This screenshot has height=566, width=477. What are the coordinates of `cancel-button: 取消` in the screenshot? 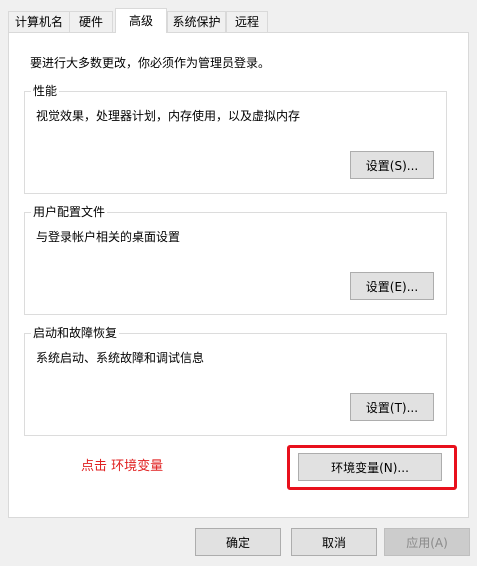 It's located at (334, 542).